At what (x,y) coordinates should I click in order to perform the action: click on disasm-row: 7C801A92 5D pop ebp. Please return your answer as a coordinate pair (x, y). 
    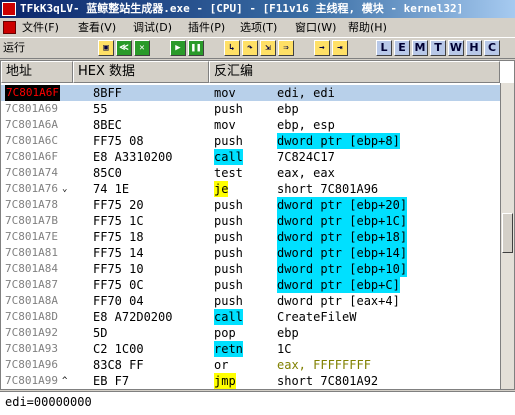
    Looking at the image, I should click on (257, 333).